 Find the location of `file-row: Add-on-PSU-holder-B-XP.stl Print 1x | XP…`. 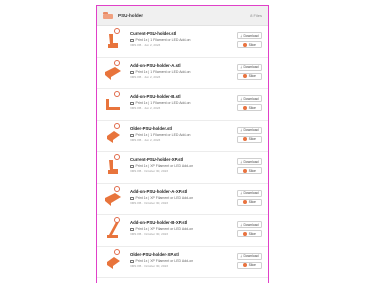

file-row: Add-on-PSU-holder-B-XP.stl Print 1x | XP… is located at coordinates (182, 231).